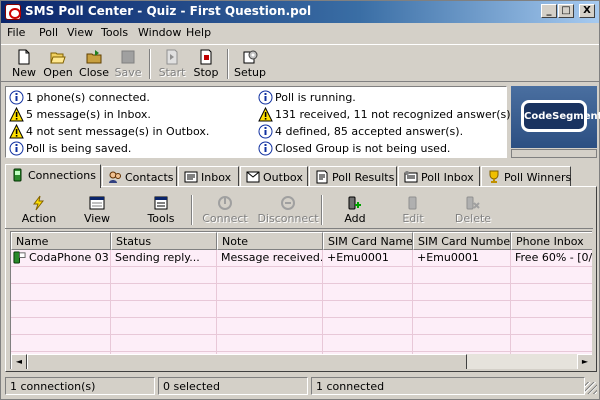 The height and width of the screenshot is (400, 600). I want to click on cell-sim-card-name: +Emu0001, so click(368, 258).